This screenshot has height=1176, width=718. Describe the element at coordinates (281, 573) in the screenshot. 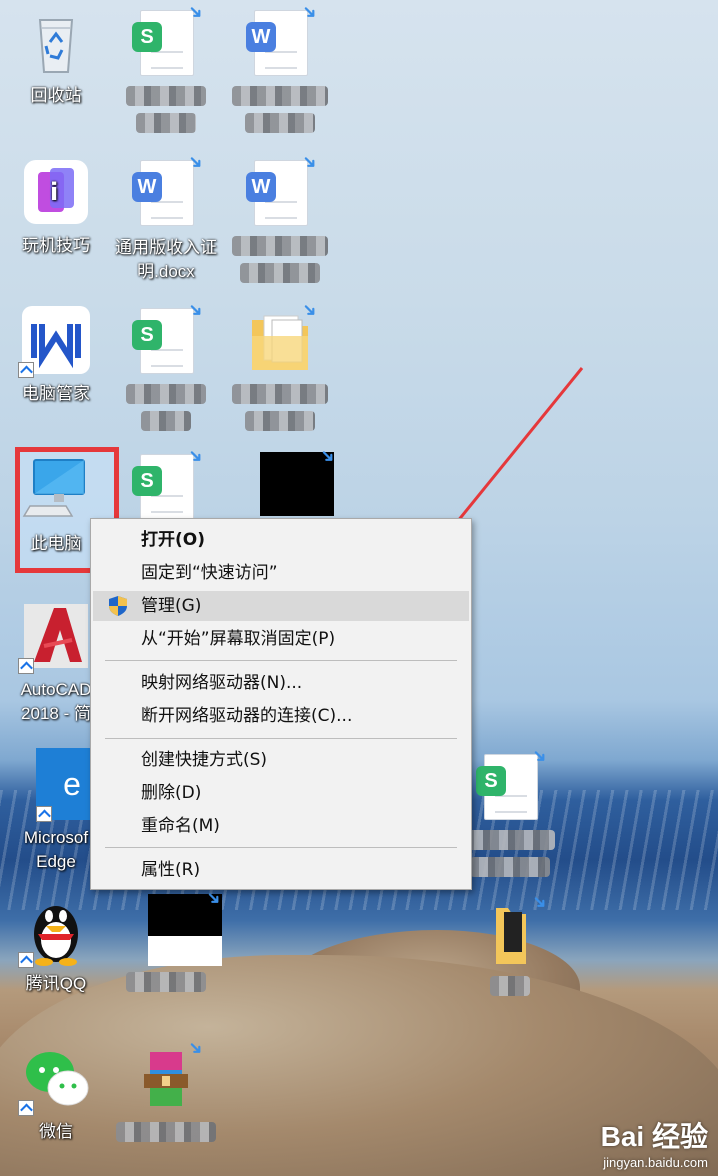

I see `menu-item-pin-quick-access: 固定到“快速访问”` at that location.